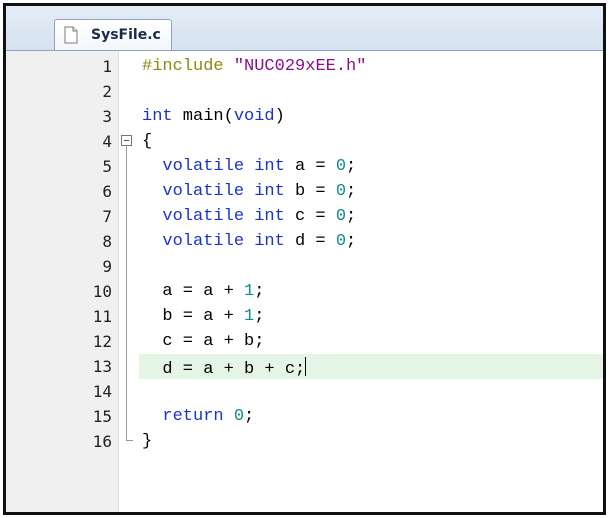 This screenshot has height=518, width=609. I want to click on tab-bar: SysFile.c, so click(304, 28).